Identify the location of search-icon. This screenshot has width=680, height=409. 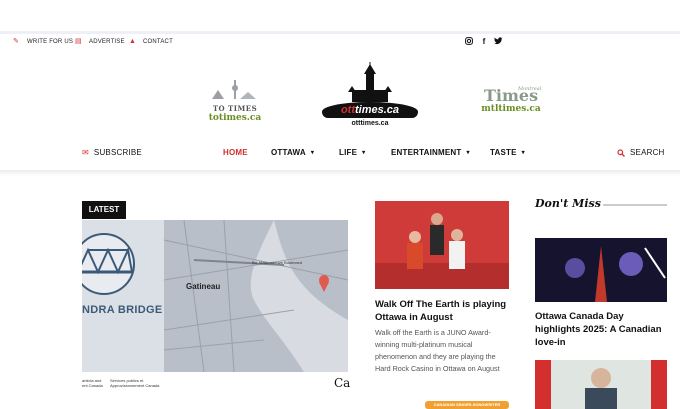
(621, 152).